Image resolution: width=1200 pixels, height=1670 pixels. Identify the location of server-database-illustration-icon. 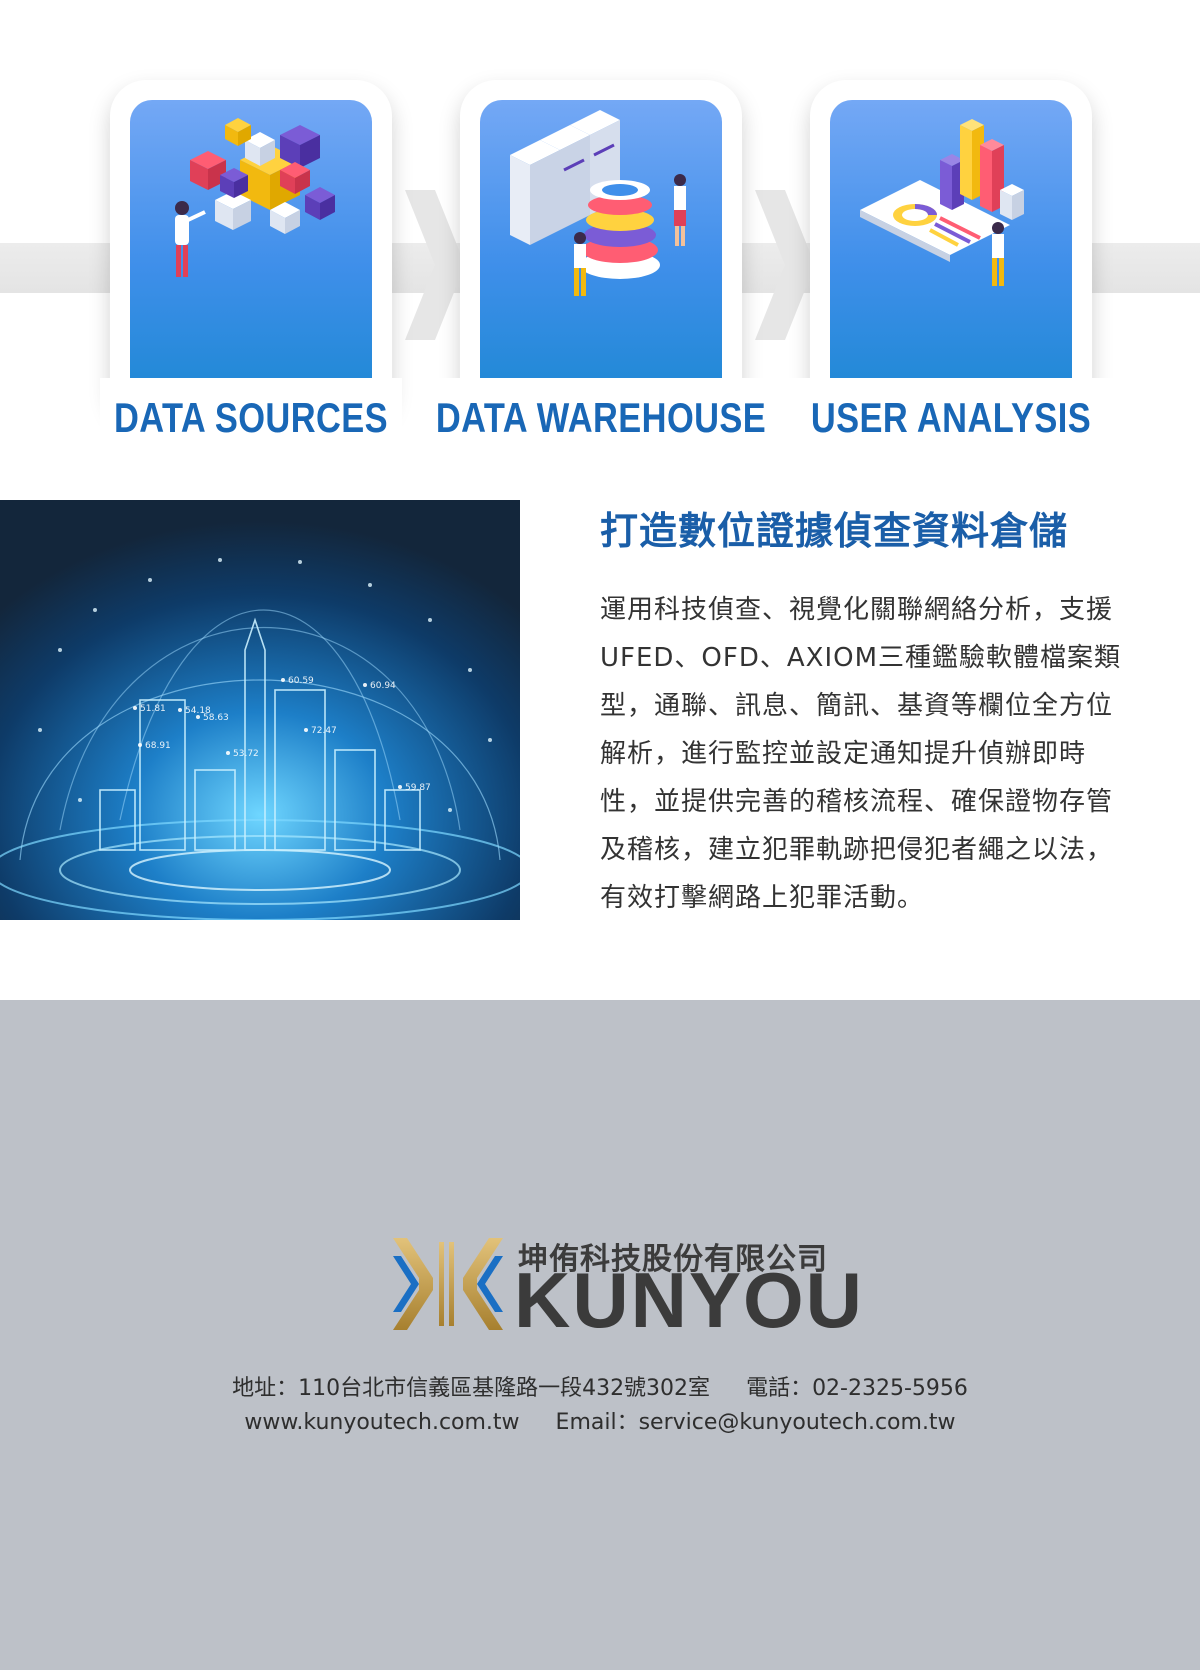
(598, 203).